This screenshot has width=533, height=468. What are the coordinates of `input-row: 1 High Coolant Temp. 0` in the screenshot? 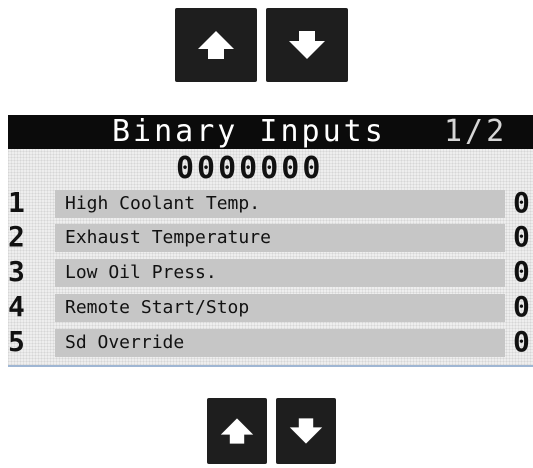 It's located at (270, 202).